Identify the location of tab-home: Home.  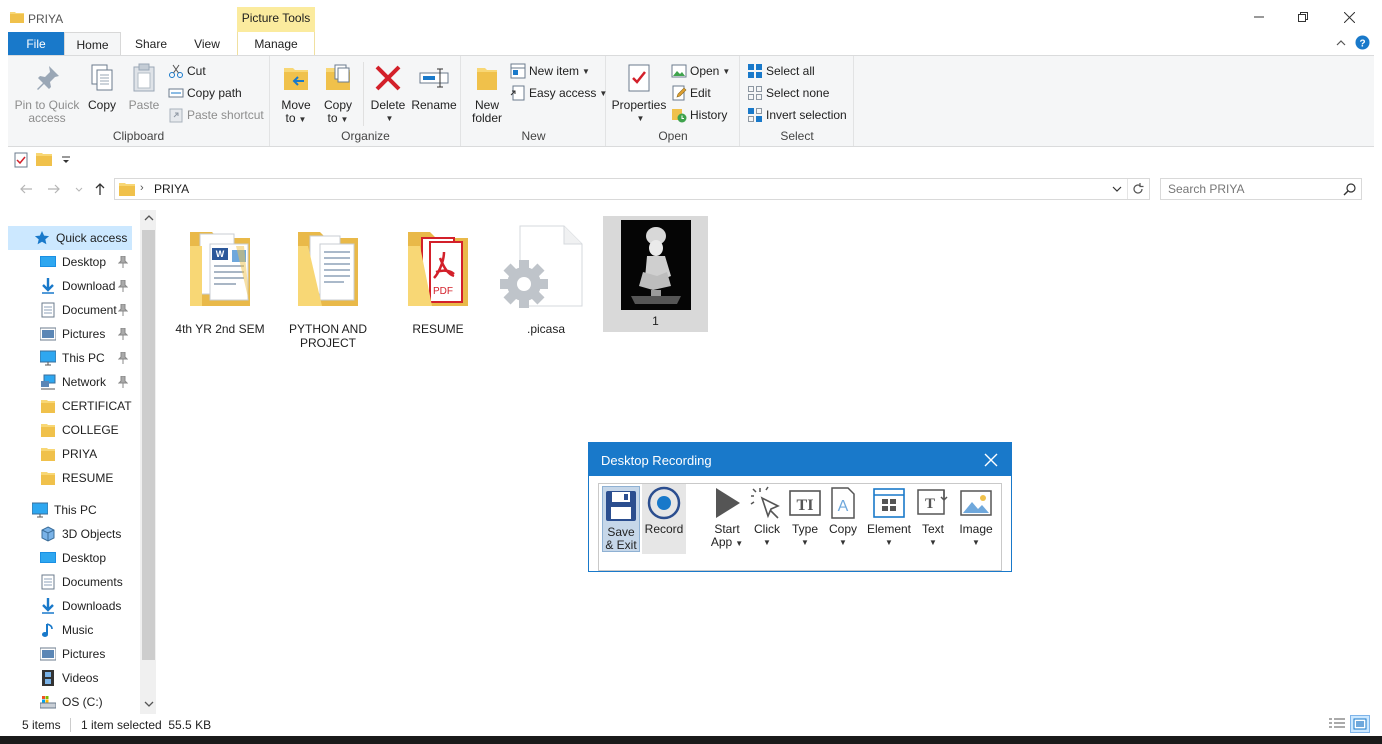
(92, 44).